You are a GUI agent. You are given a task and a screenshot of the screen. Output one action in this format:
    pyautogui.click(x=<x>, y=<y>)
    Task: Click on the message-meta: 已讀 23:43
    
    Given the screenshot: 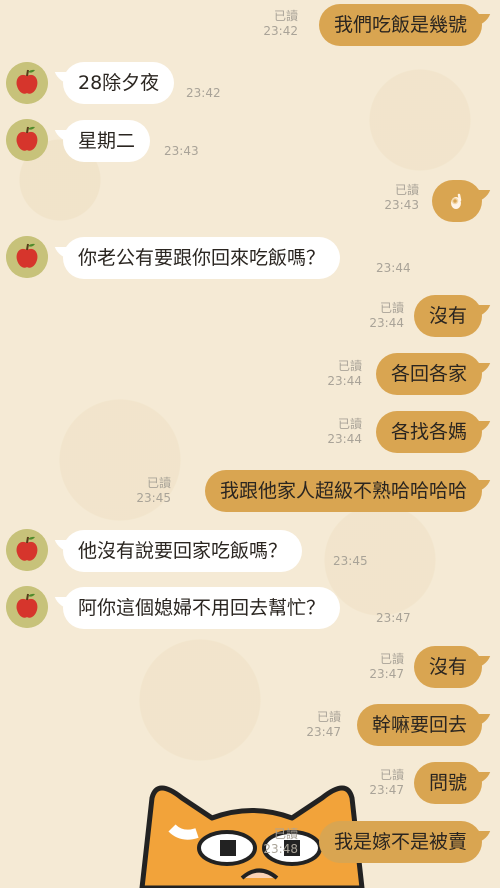 What is the action you would take?
    pyautogui.click(x=401, y=198)
    